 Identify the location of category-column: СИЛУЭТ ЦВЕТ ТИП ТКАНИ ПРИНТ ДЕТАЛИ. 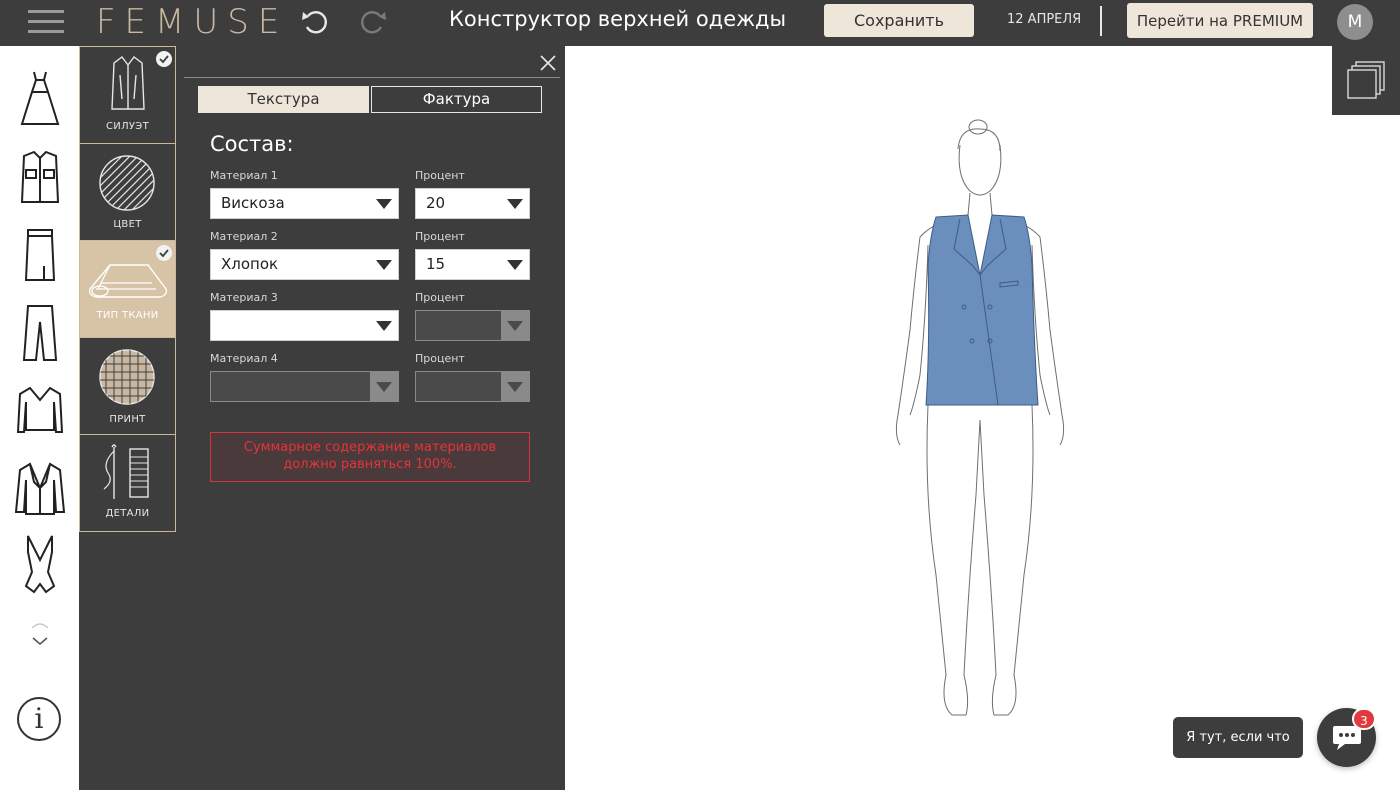
(127, 289).